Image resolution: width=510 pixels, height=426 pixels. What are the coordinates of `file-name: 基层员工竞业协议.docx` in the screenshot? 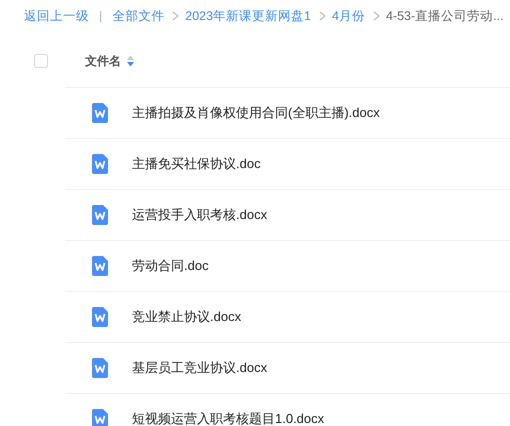 It's located at (200, 368).